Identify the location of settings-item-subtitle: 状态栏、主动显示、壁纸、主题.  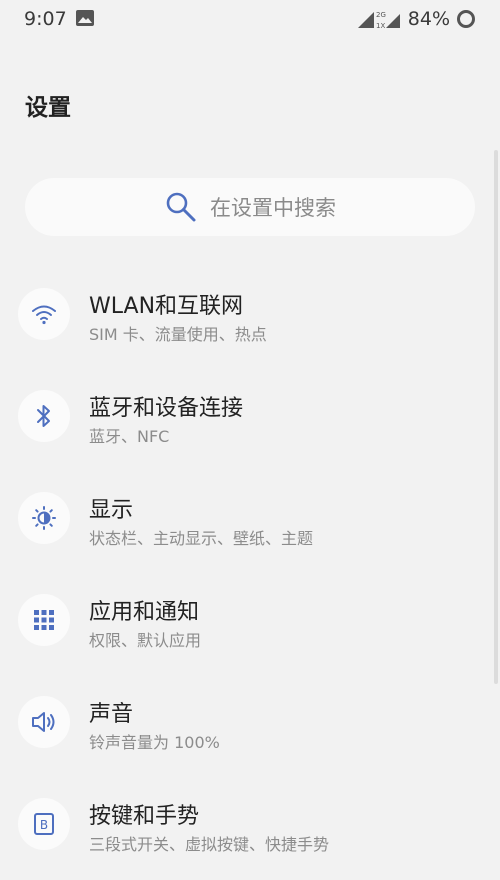
(201, 538).